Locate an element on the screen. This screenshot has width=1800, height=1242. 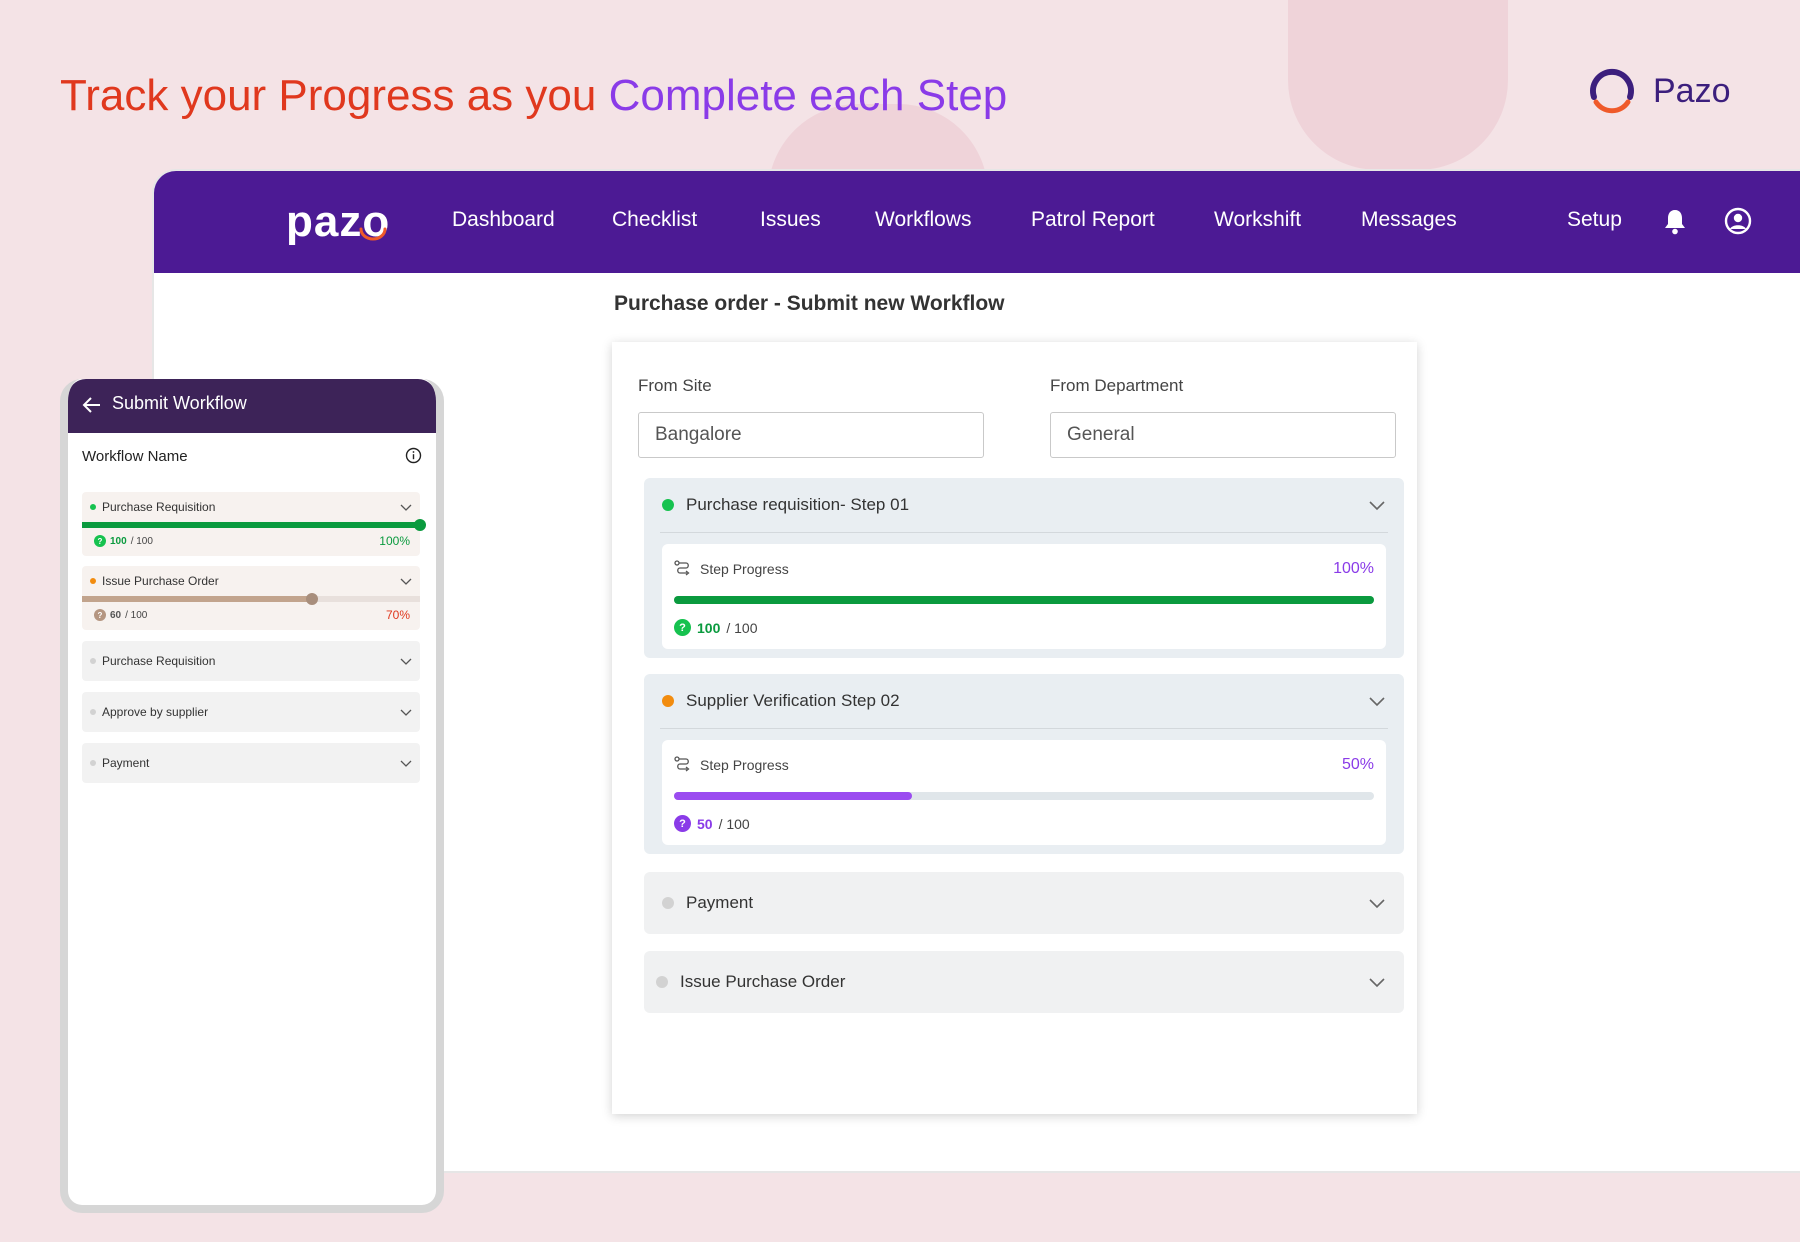
step-title: Purchase requisition- Step 01 is located at coordinates (798, 504).